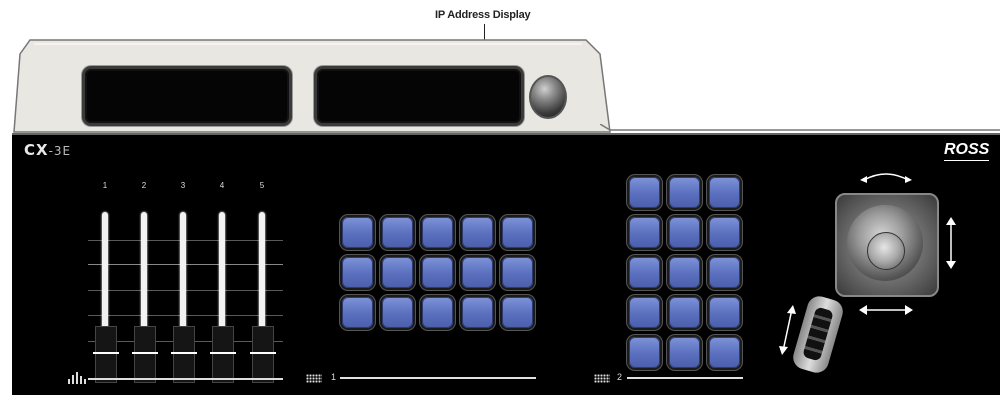  What do you see at coordinates (263, 354) in the screenshot?
I see `fader-5-knob` at bounding box center [263, 354].